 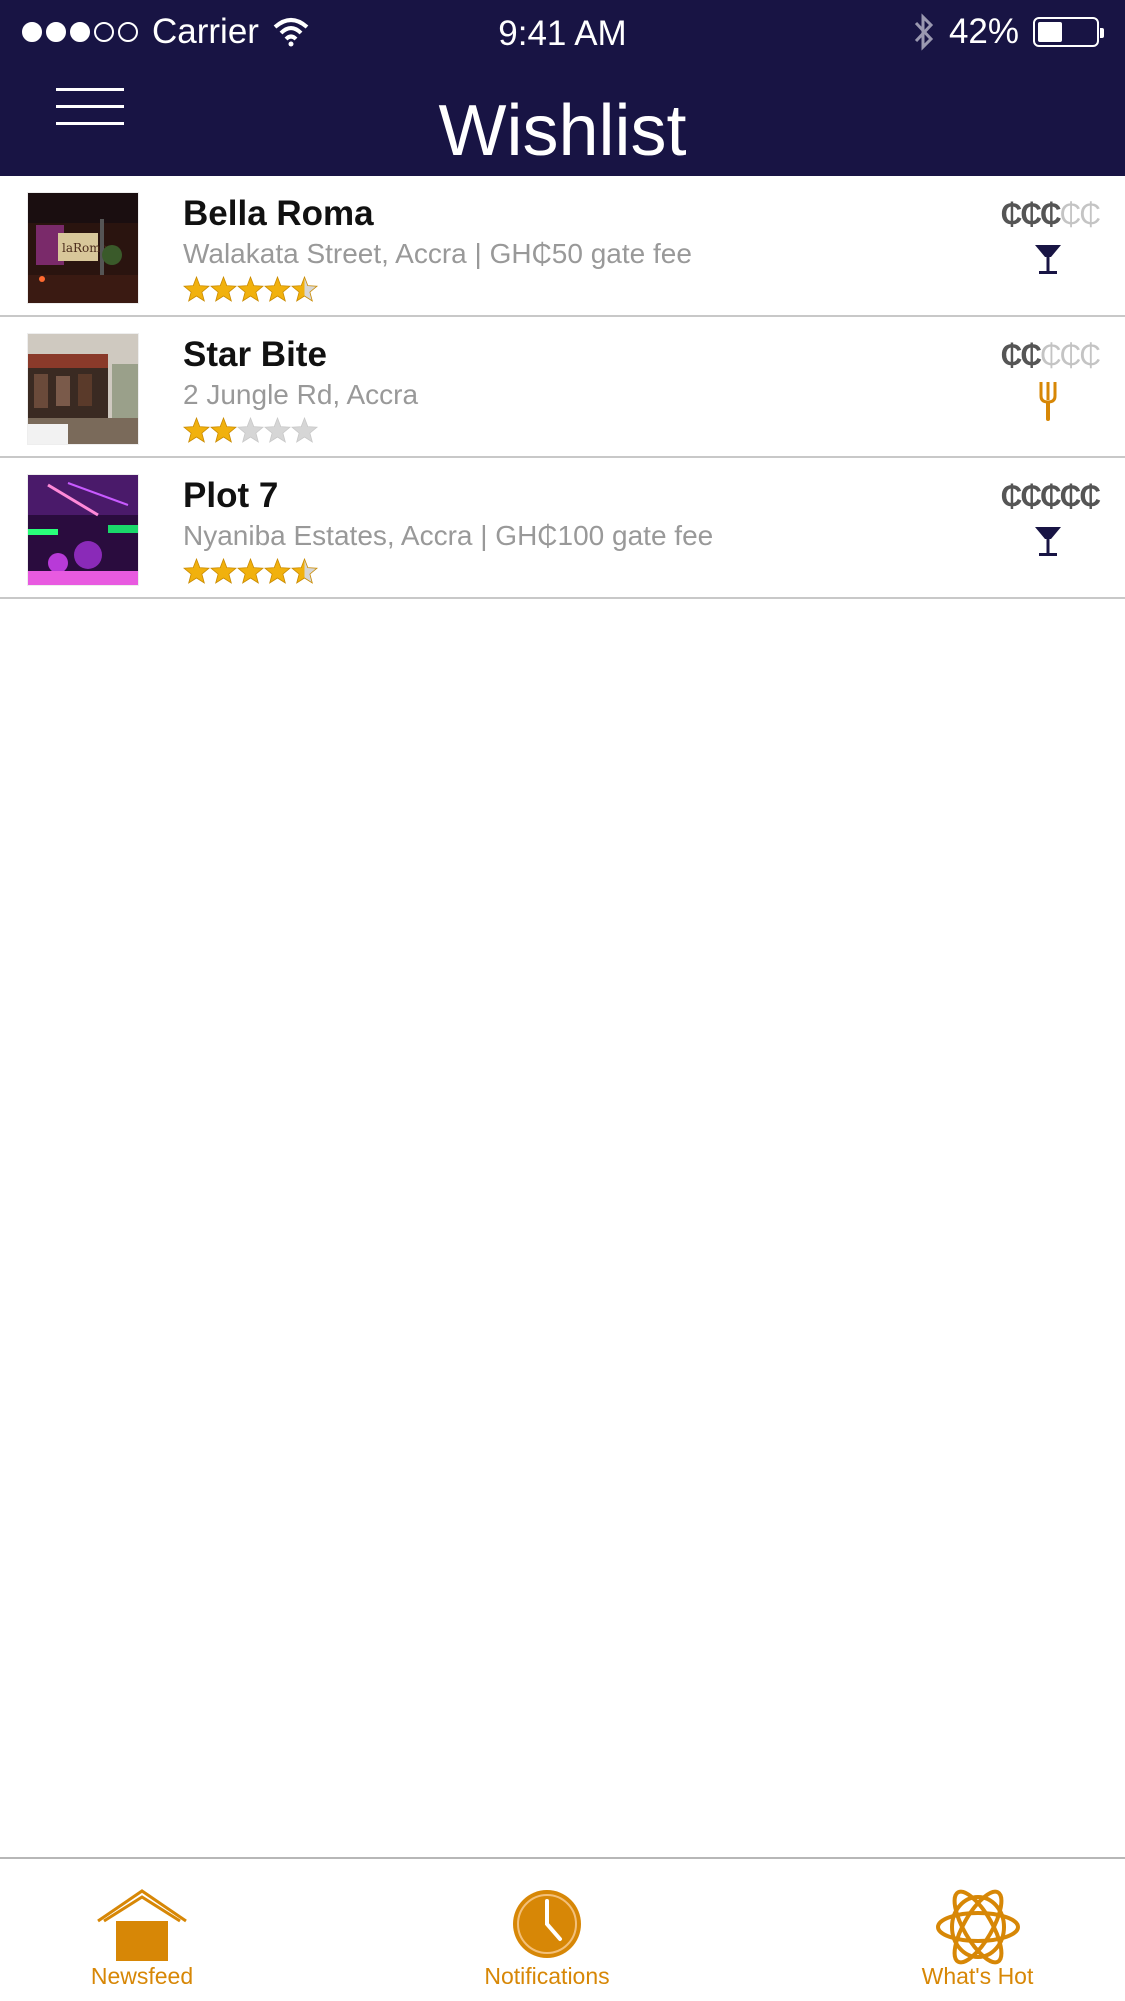 What do you see at coordinates (1068, 32) in the screenshot?
I see `battery-icon` at bounding box center [1068, 32].